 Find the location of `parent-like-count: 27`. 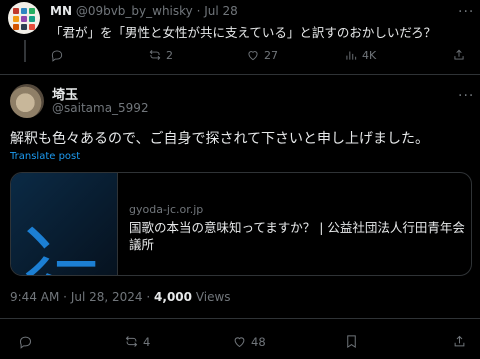

parent-like-count: 27 is located at coordinates (271, 55).